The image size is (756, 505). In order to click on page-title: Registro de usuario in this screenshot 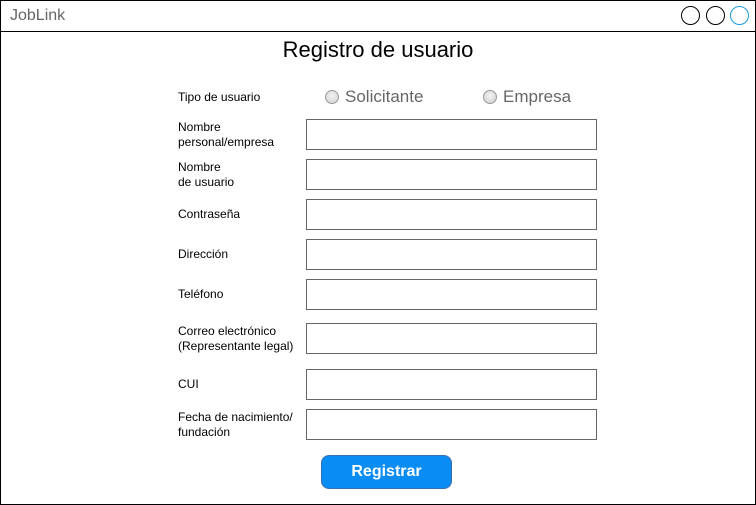, I will do `click(378, 49)`.